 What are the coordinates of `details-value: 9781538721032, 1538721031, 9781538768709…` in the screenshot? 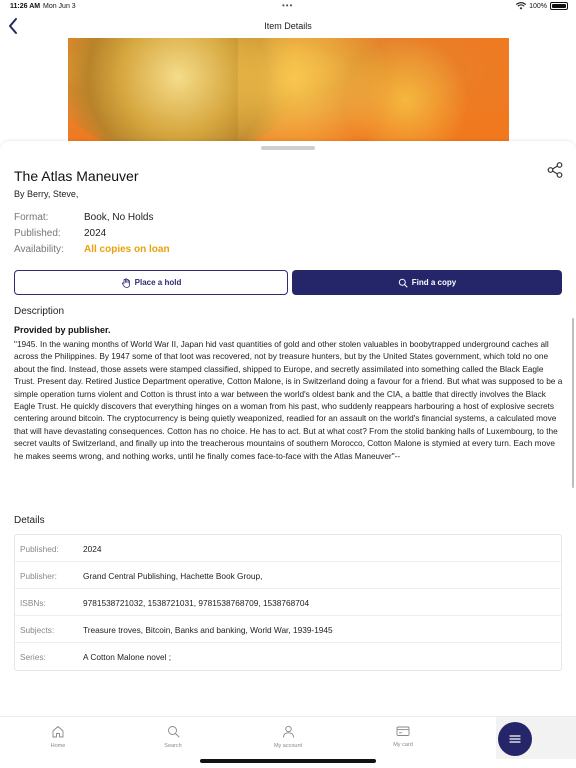 It's located at (196, 603).